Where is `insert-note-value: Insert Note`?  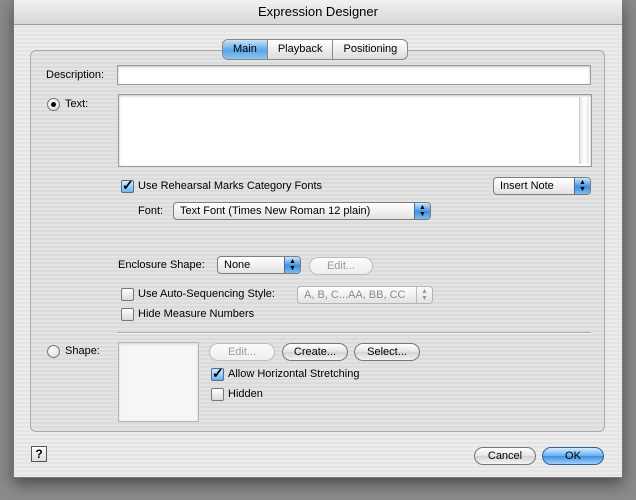 insert-note-value: Insert Note is located at coordinates (527, 186).